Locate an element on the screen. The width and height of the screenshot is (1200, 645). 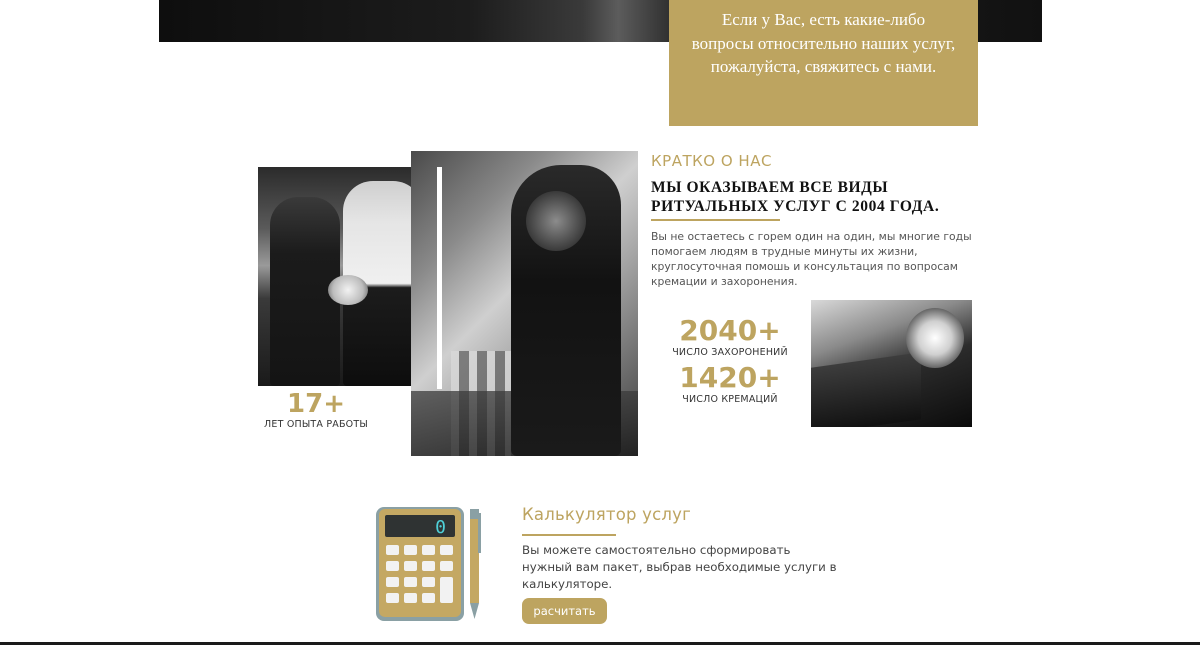
photo-embrace-head is located at coordinates (556, 221).